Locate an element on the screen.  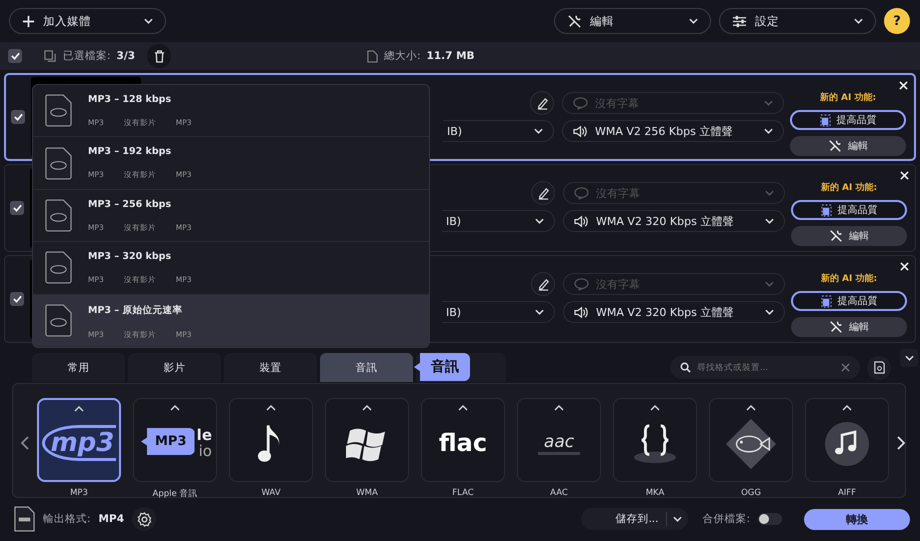
trash-icon is located at coordinates (159, 56).